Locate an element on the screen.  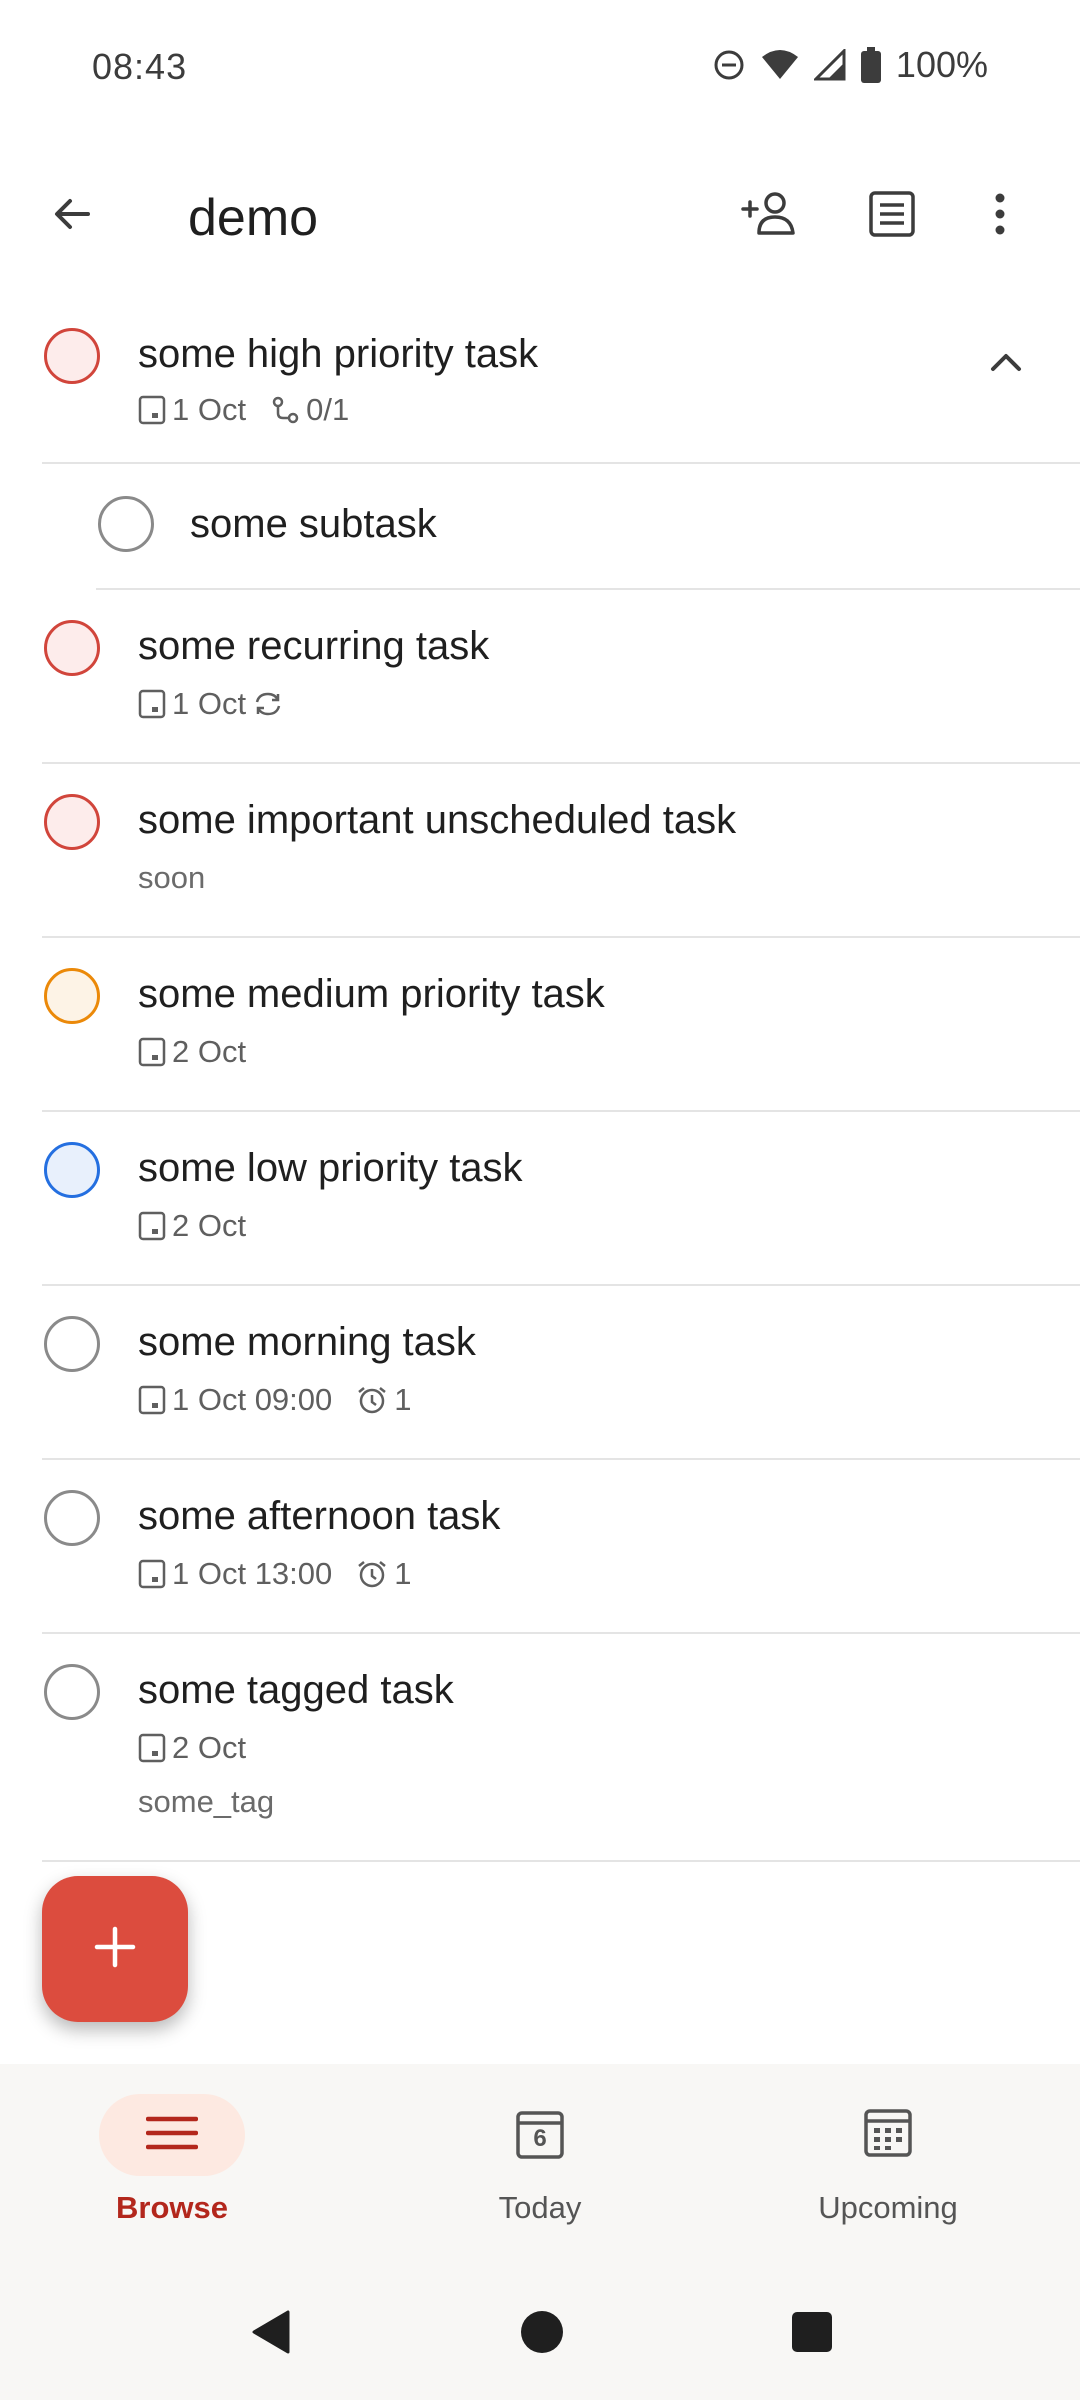
task-title: some important unscheduled task is located at coordinates (437, 820).